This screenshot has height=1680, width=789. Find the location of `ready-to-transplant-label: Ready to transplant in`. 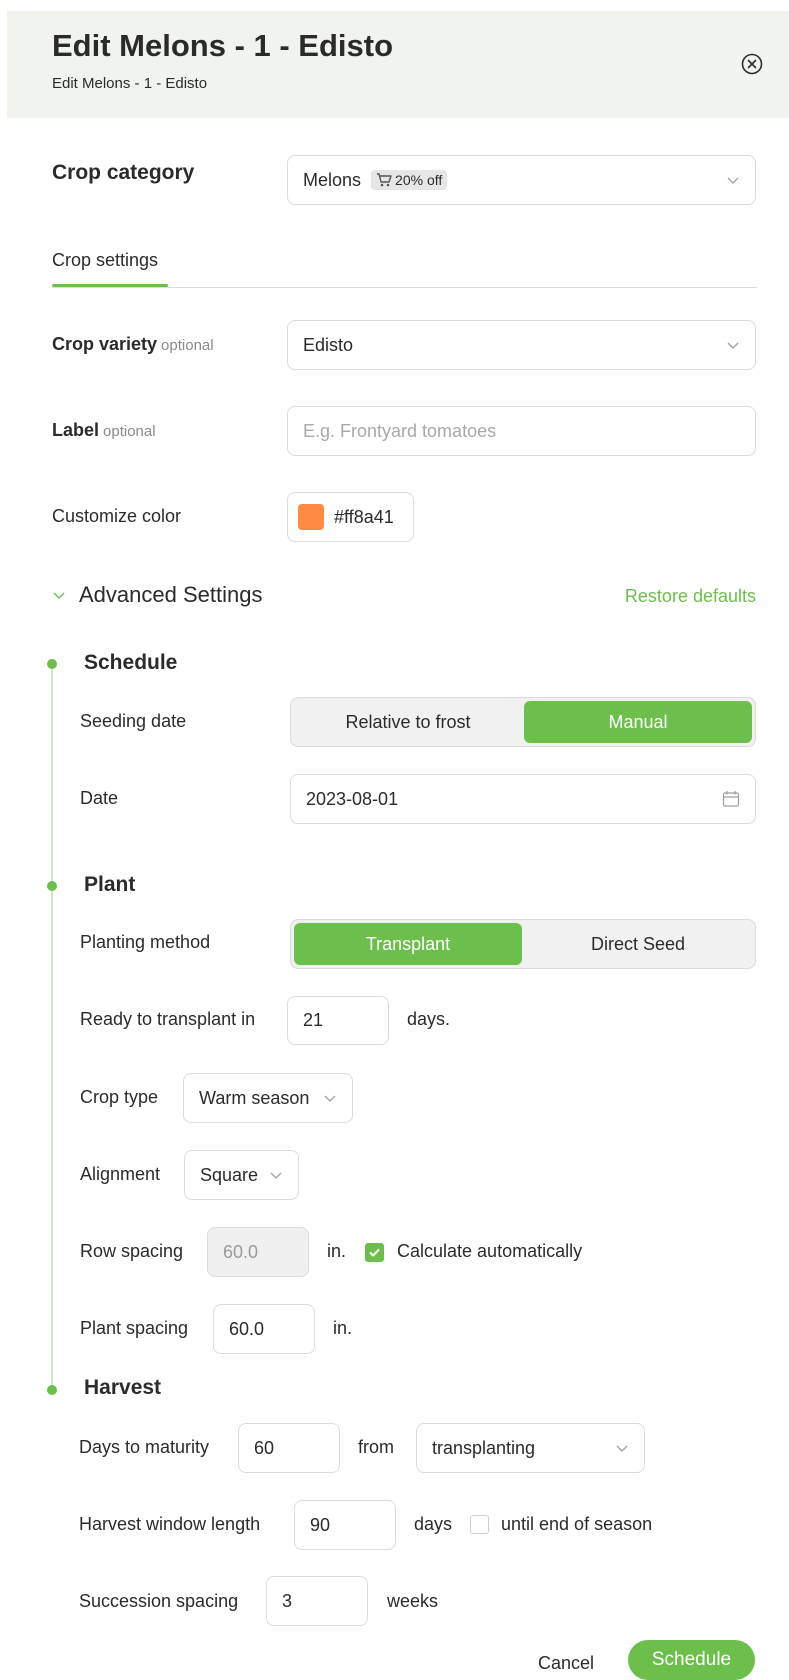

ready-to-transplant-label: Ready to transplant in is located at coordinates (168, 1019).